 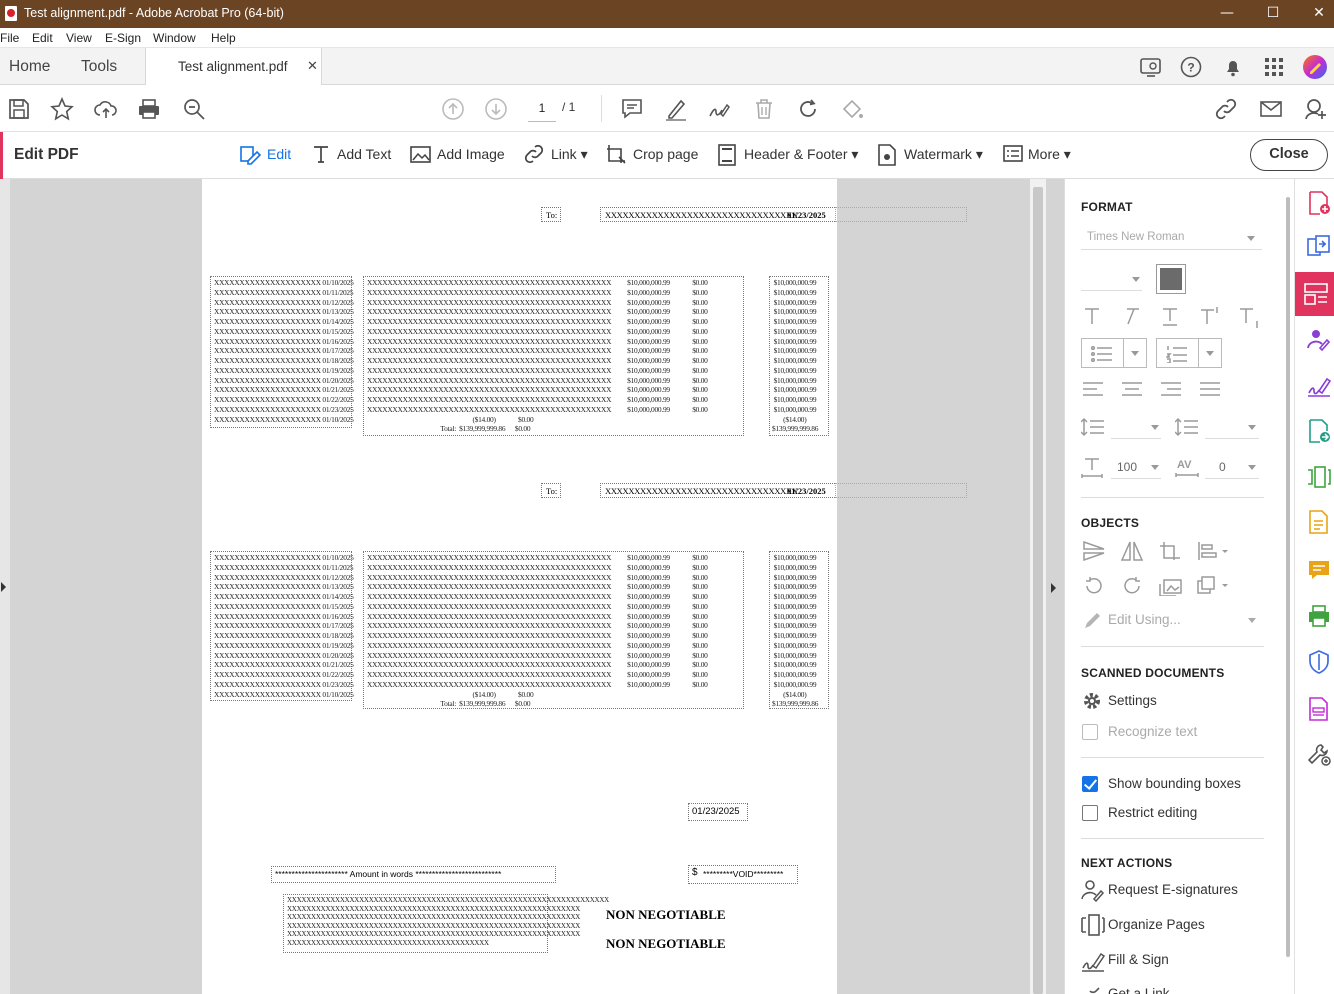 What do you see at coordinates (1319, 385) in the screenshot?
I see `fill-sign-tool-icon` at bounding box center [1319, 385].